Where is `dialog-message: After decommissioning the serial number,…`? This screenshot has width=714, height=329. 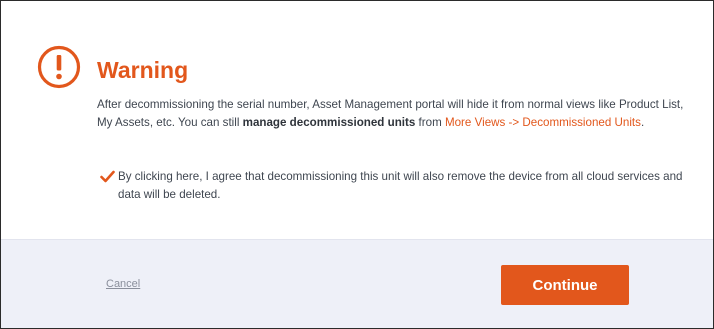
dialog-message: After decommissioning the serial number,… is located at coordinates (392, 113).